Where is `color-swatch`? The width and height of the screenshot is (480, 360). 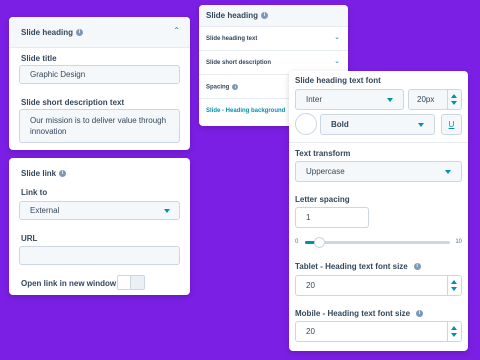
color-swatch is located at coordinates (306, 124).